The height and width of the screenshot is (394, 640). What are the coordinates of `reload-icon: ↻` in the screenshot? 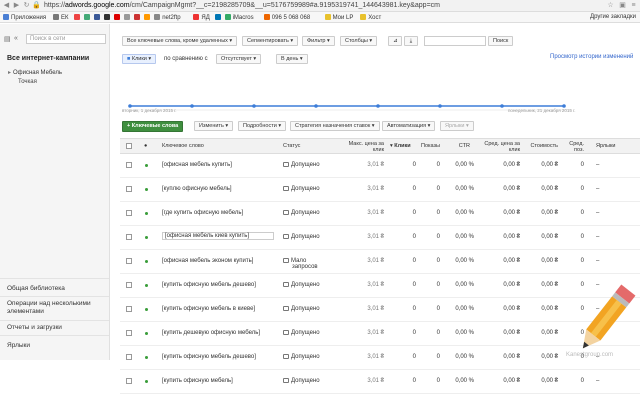 It's located at (26, 6).